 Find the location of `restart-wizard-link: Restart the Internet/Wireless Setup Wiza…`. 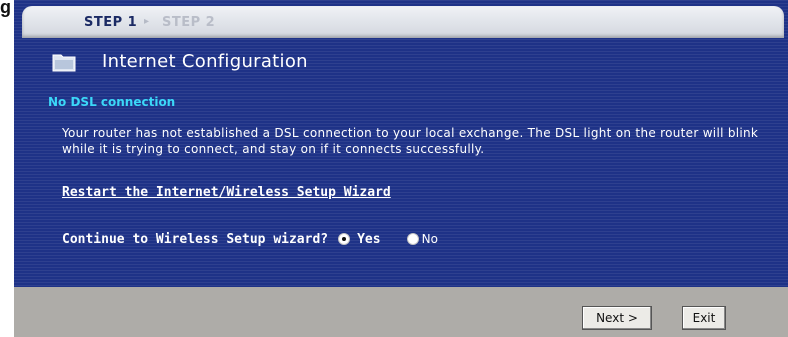

restart-wizard-link: Restart the Internet/Wireless Setup Wiza… is located at coordinates (226, 192).